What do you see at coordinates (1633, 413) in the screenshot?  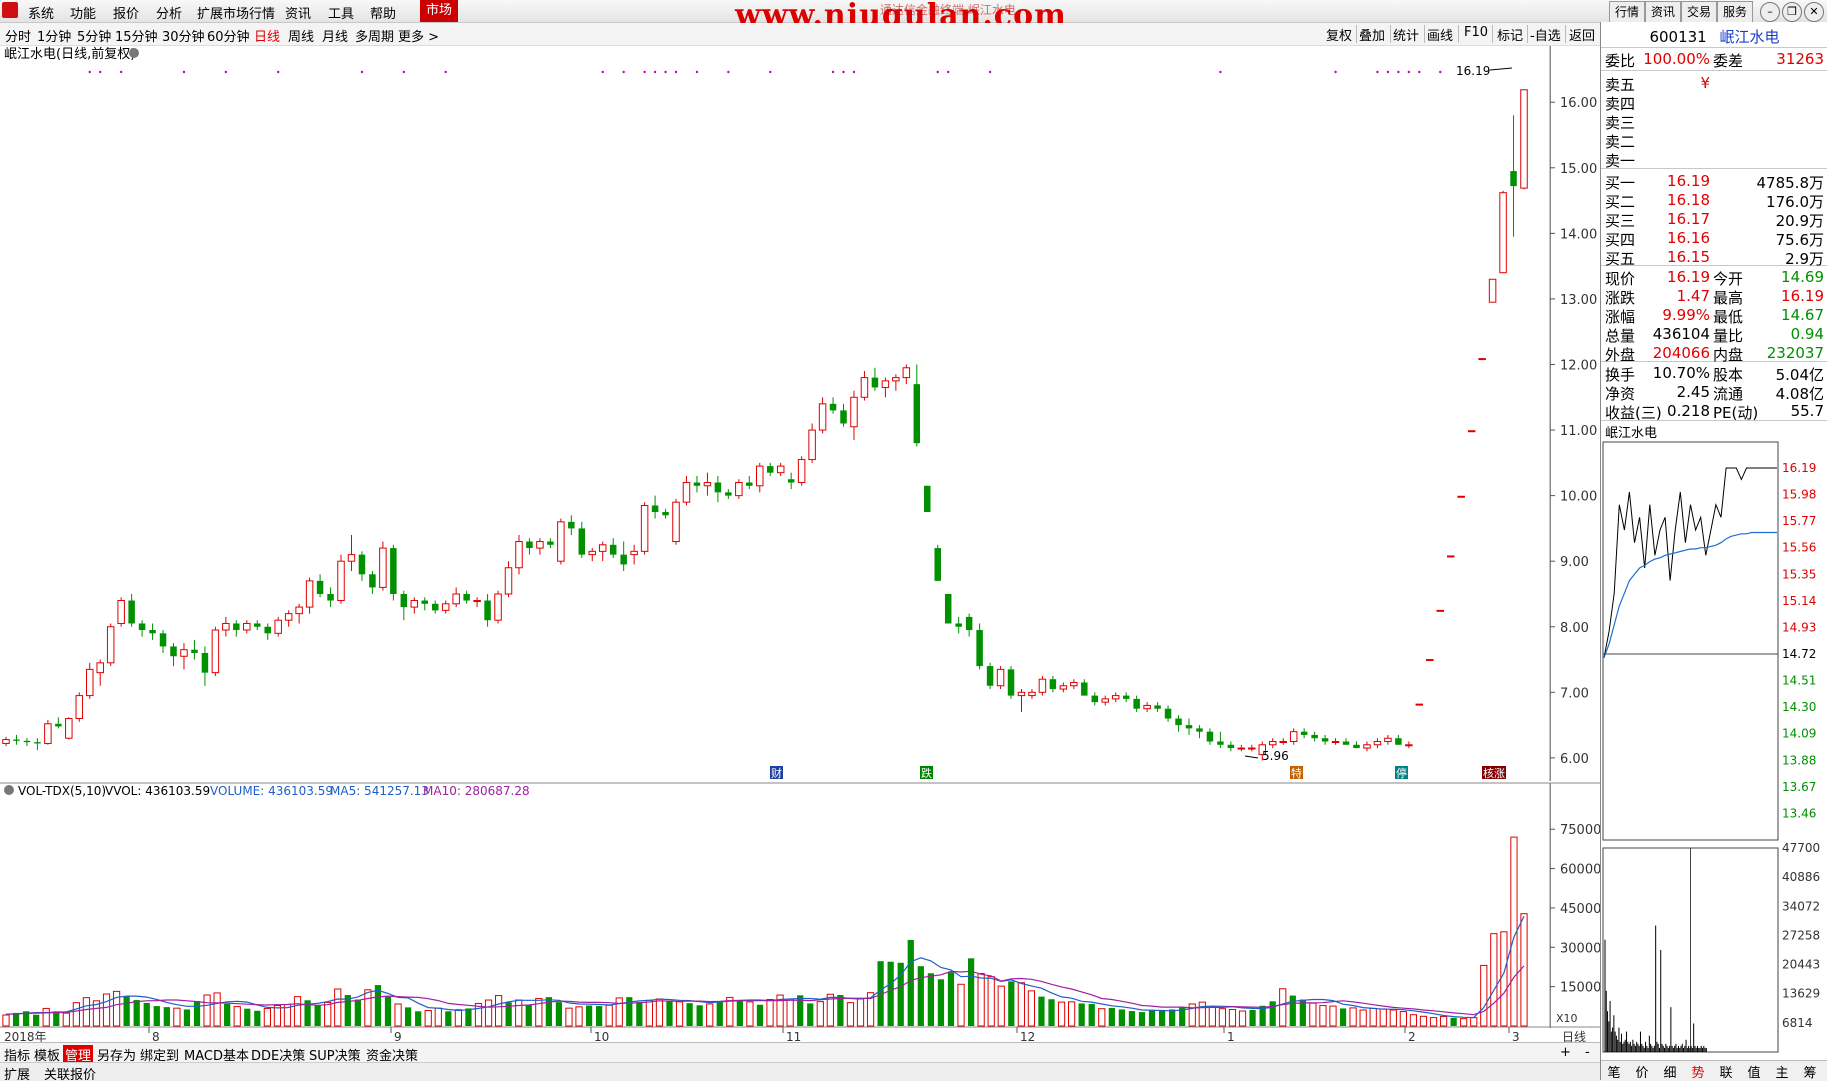 I see `fund-row-2-label: 收益(三)` at bounding box center [1633, 413].